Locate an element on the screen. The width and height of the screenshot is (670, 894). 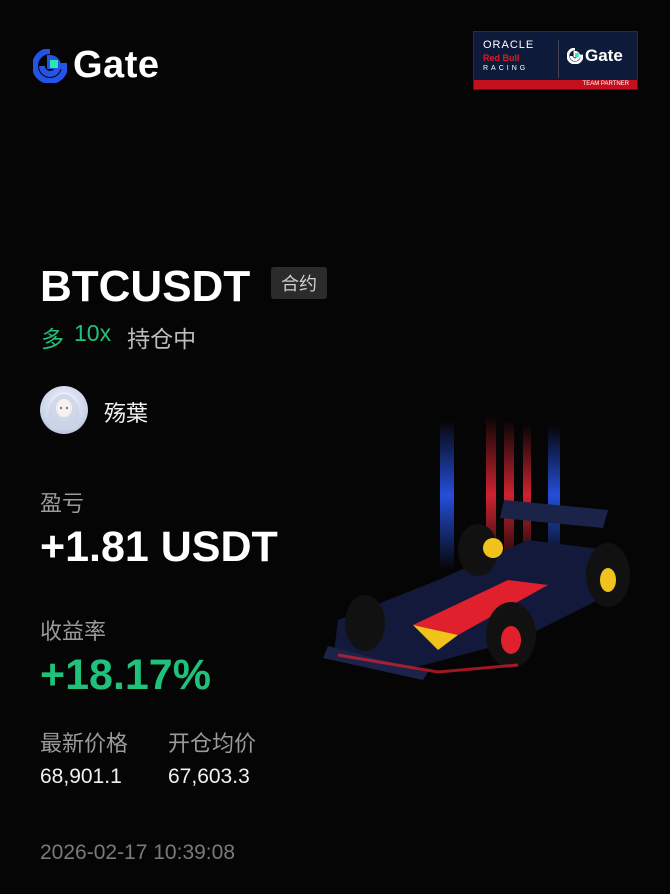
username: 殇葉 is located at coordinates (126, 413).